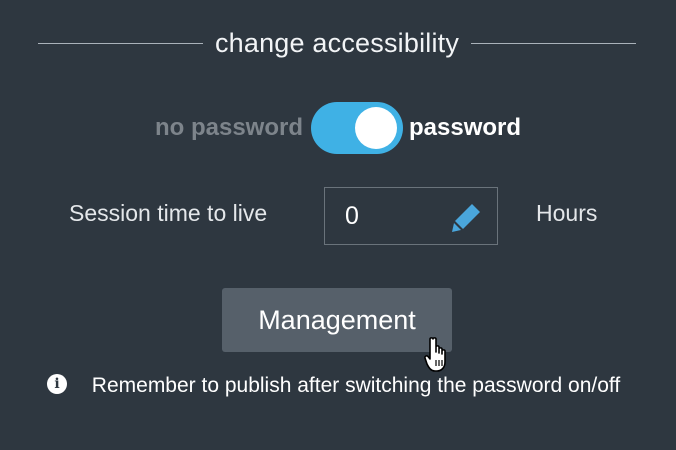 Image resolution: width=676 pixels, height=450 pixels. I want to click on section-header: change accessibility, so click(337, 43).